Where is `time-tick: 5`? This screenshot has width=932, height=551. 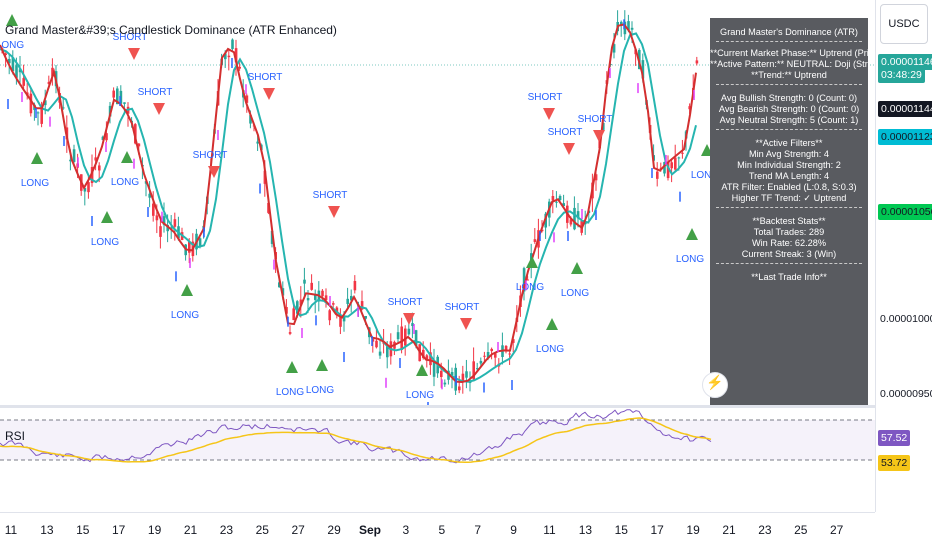 time-tick: 5 is located at coordinates (442, 530).